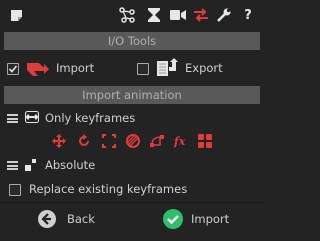 This screenshot has height=241, width=320. I want to click on scale-icon, so click(109, 141).